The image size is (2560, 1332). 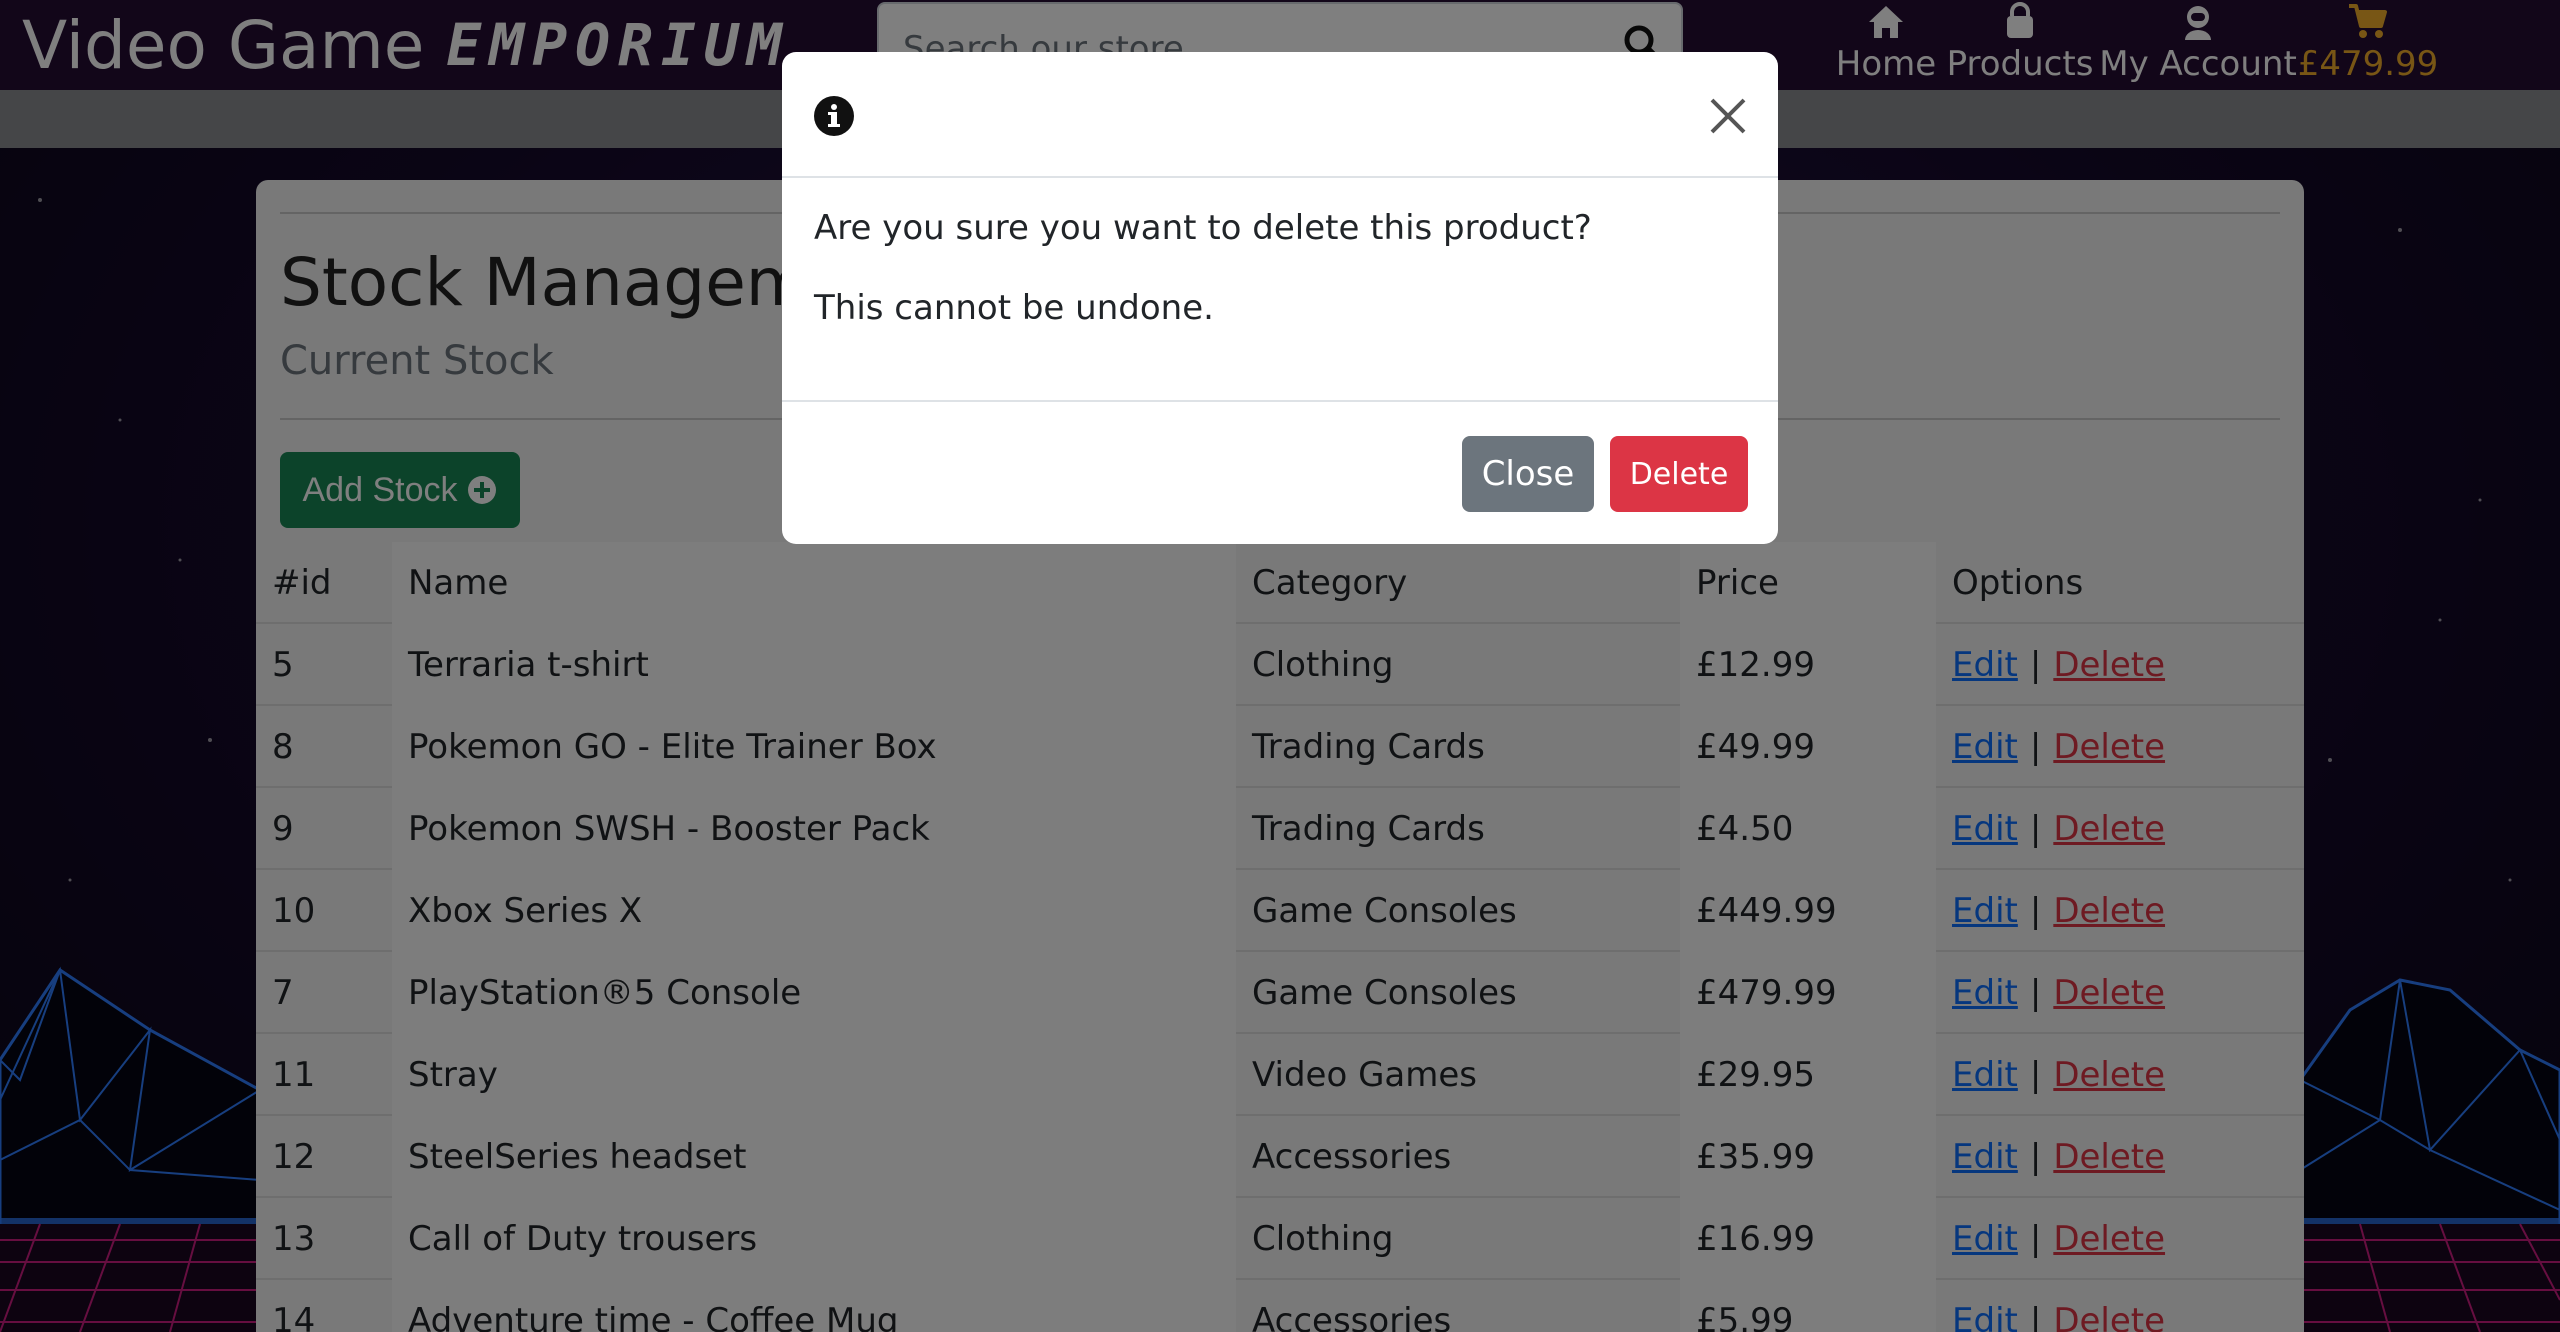 I want to click on info-icon, so click(x=834, y=116).